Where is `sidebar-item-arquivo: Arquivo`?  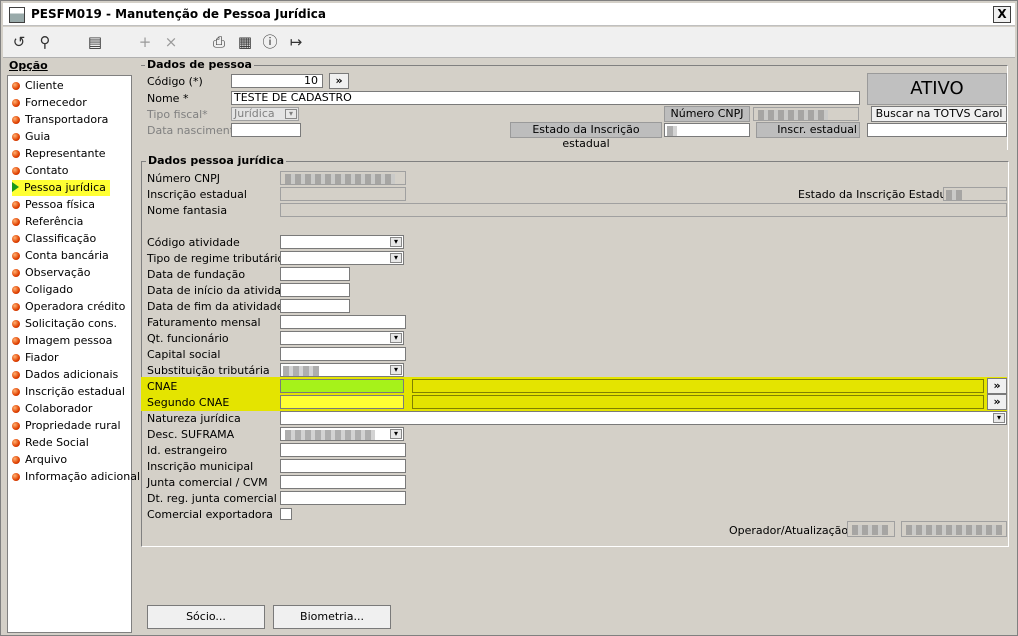
sidebar-item-arquivo: Arquivo is located at coordinates (39, 460).